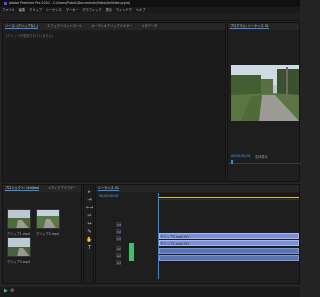 Image resolution: width=320 pixels, height=297 pixels. What do you see at coordinates (89, 240) in the screenshot?
I see `hand-icon: ✋` at bounding box center [89, 240].